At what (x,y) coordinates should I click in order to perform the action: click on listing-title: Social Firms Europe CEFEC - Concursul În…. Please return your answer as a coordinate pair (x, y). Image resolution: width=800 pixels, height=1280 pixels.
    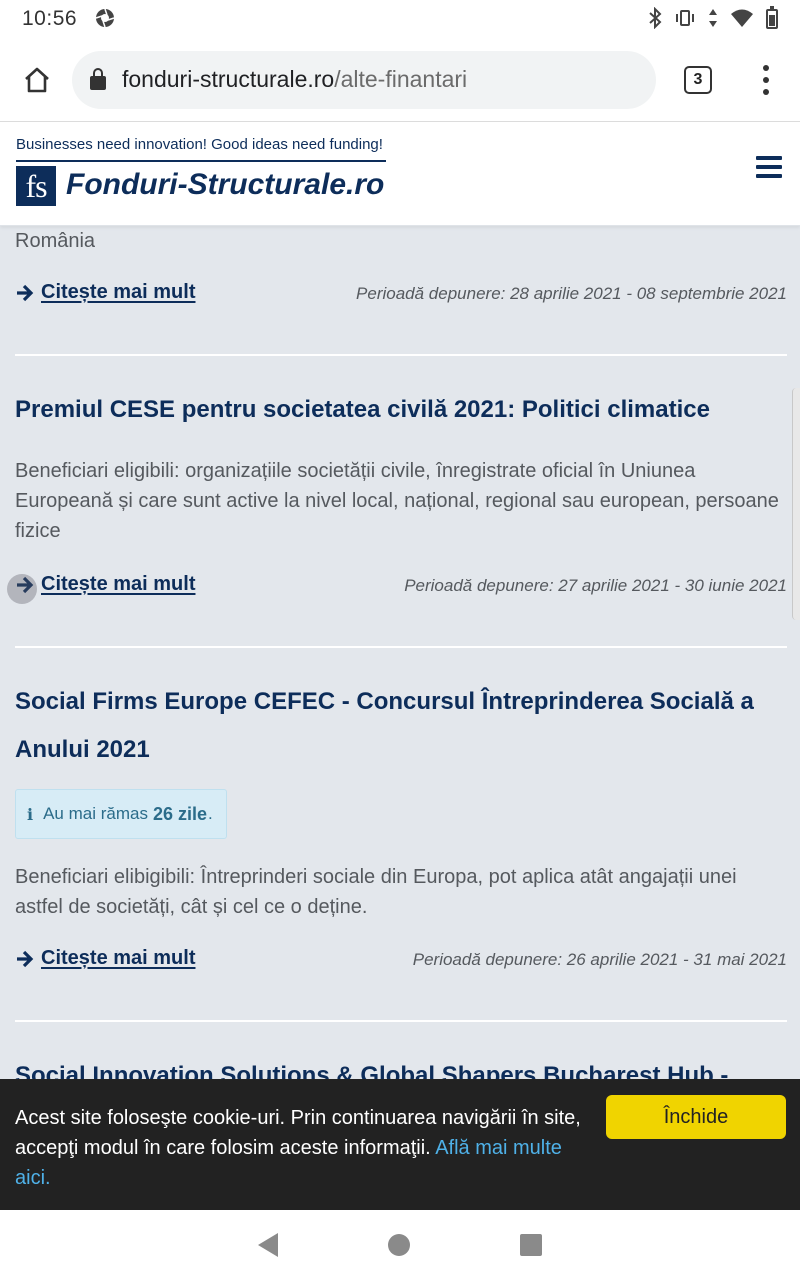
    Looking at the image, I should click on (401, 726).